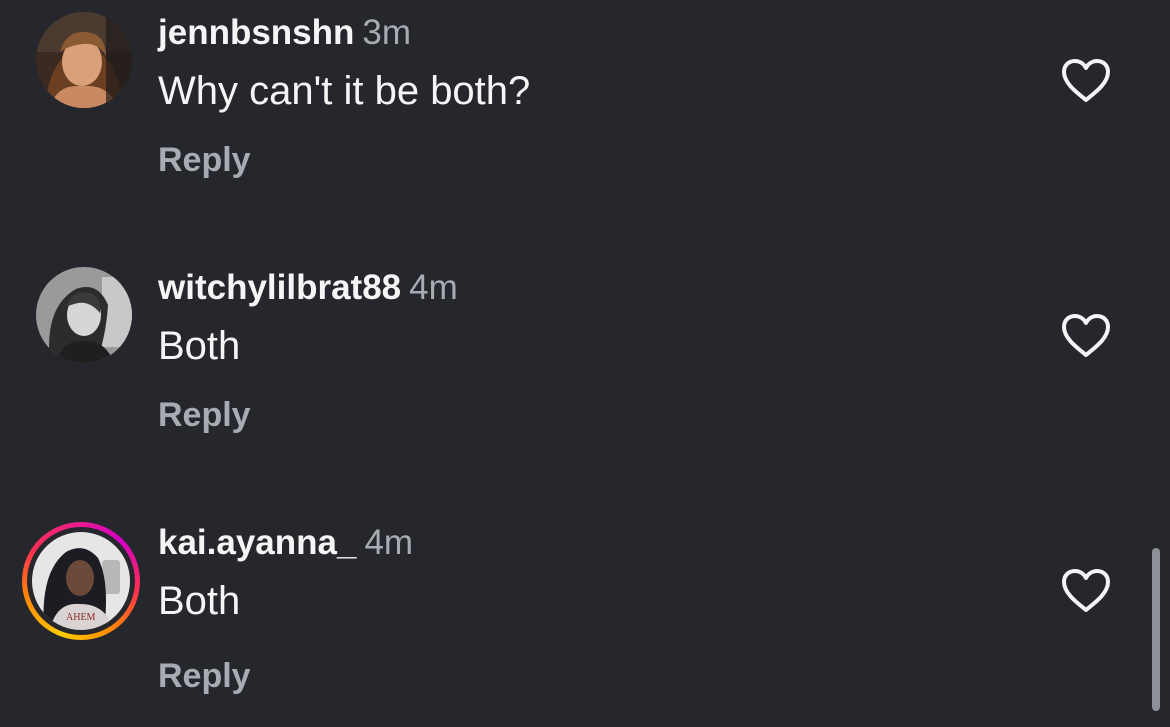  I want to click on username: jennbsnshn, so click(256, 32).